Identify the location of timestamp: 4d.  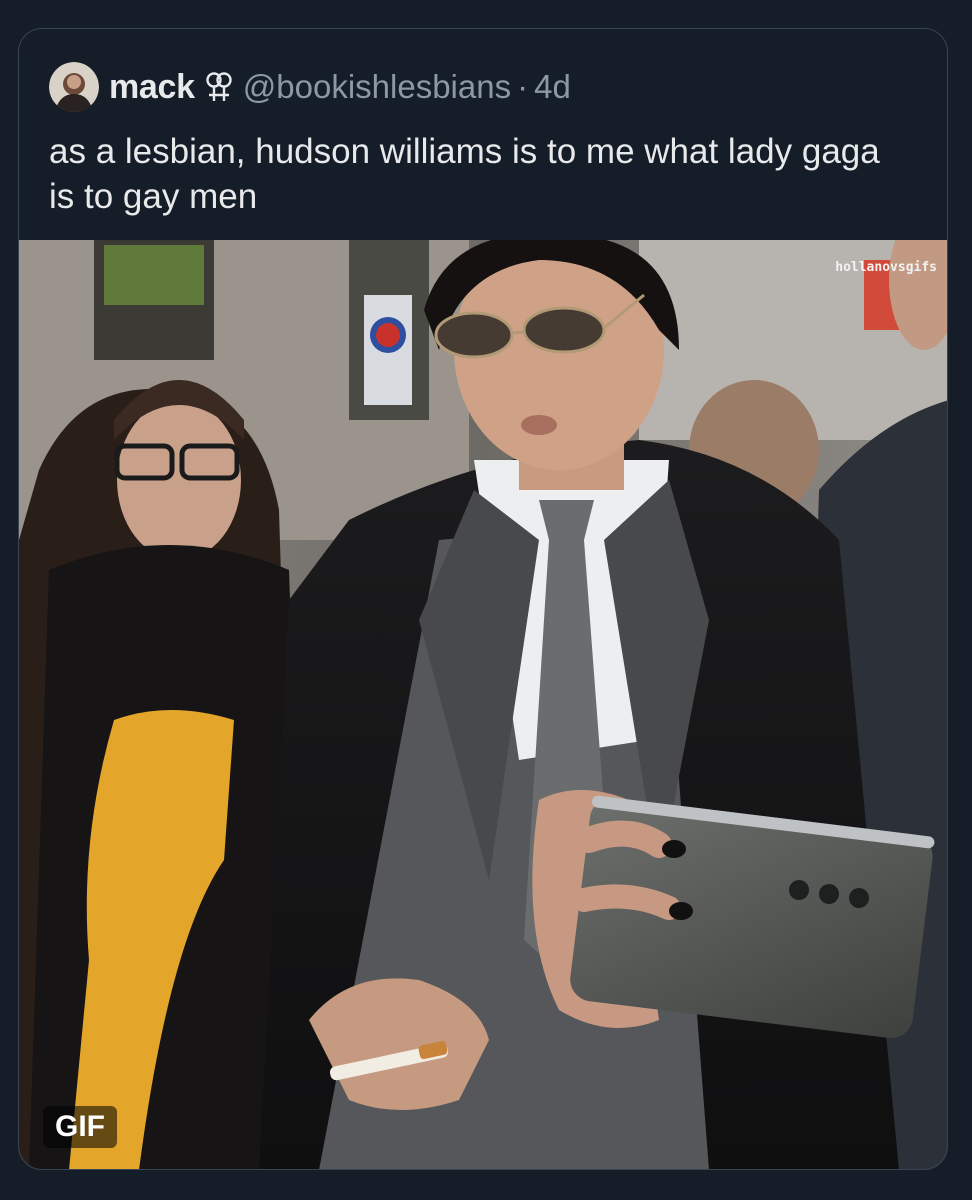
(552, 87).